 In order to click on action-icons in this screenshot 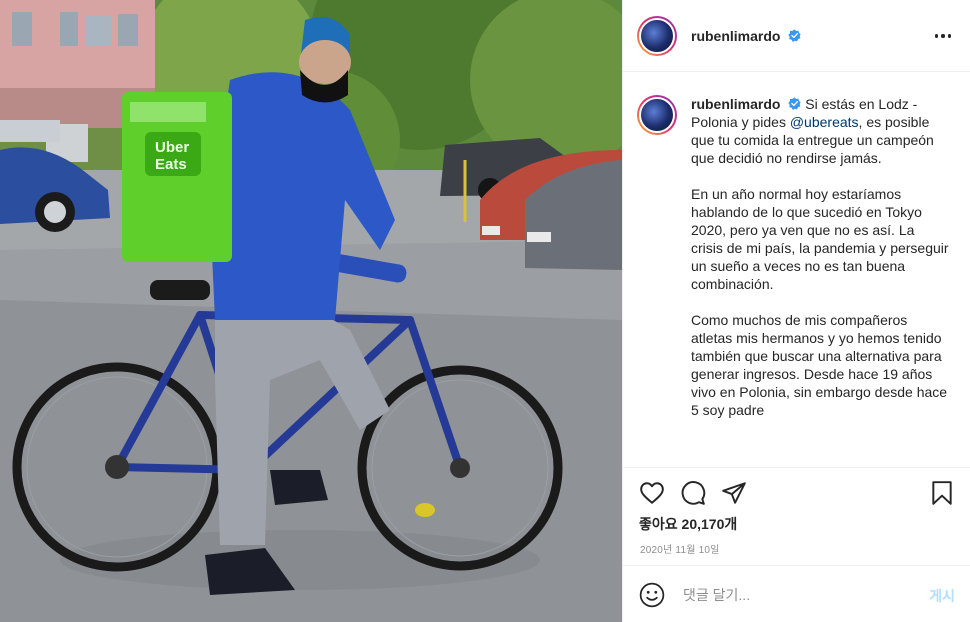, I will do `click(799, 493)`.